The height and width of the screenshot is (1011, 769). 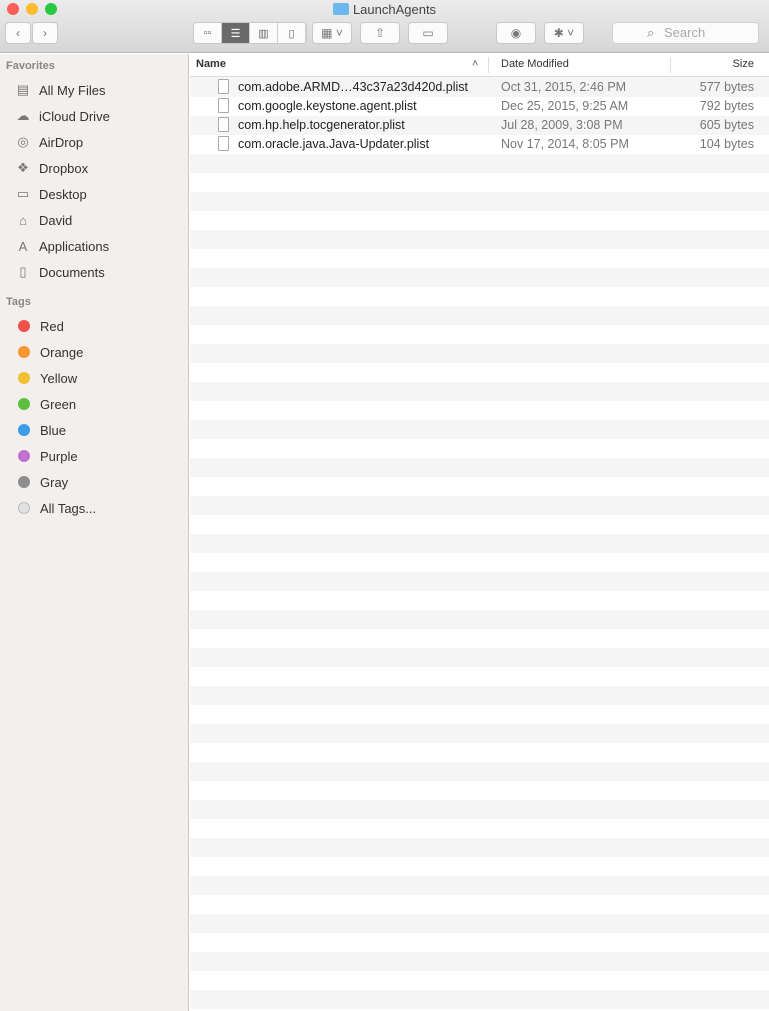 What do you see at coordinates (726, 125) in the screenshot?
I see `file-size: 605 bytes` at bounding box center [726, 125].